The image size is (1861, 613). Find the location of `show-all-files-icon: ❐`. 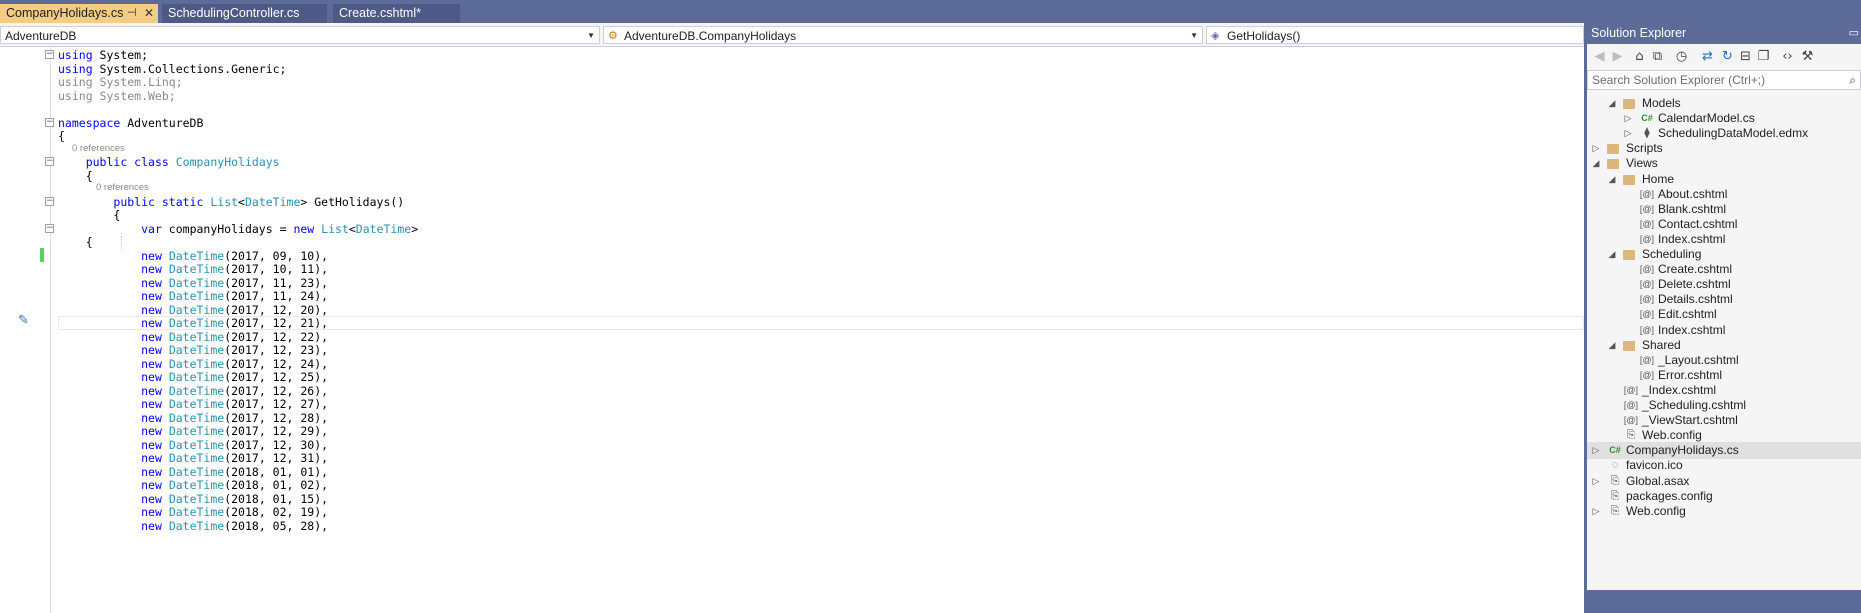

show-all-files-icon: ❐ is located at coordinates (1763, 57).